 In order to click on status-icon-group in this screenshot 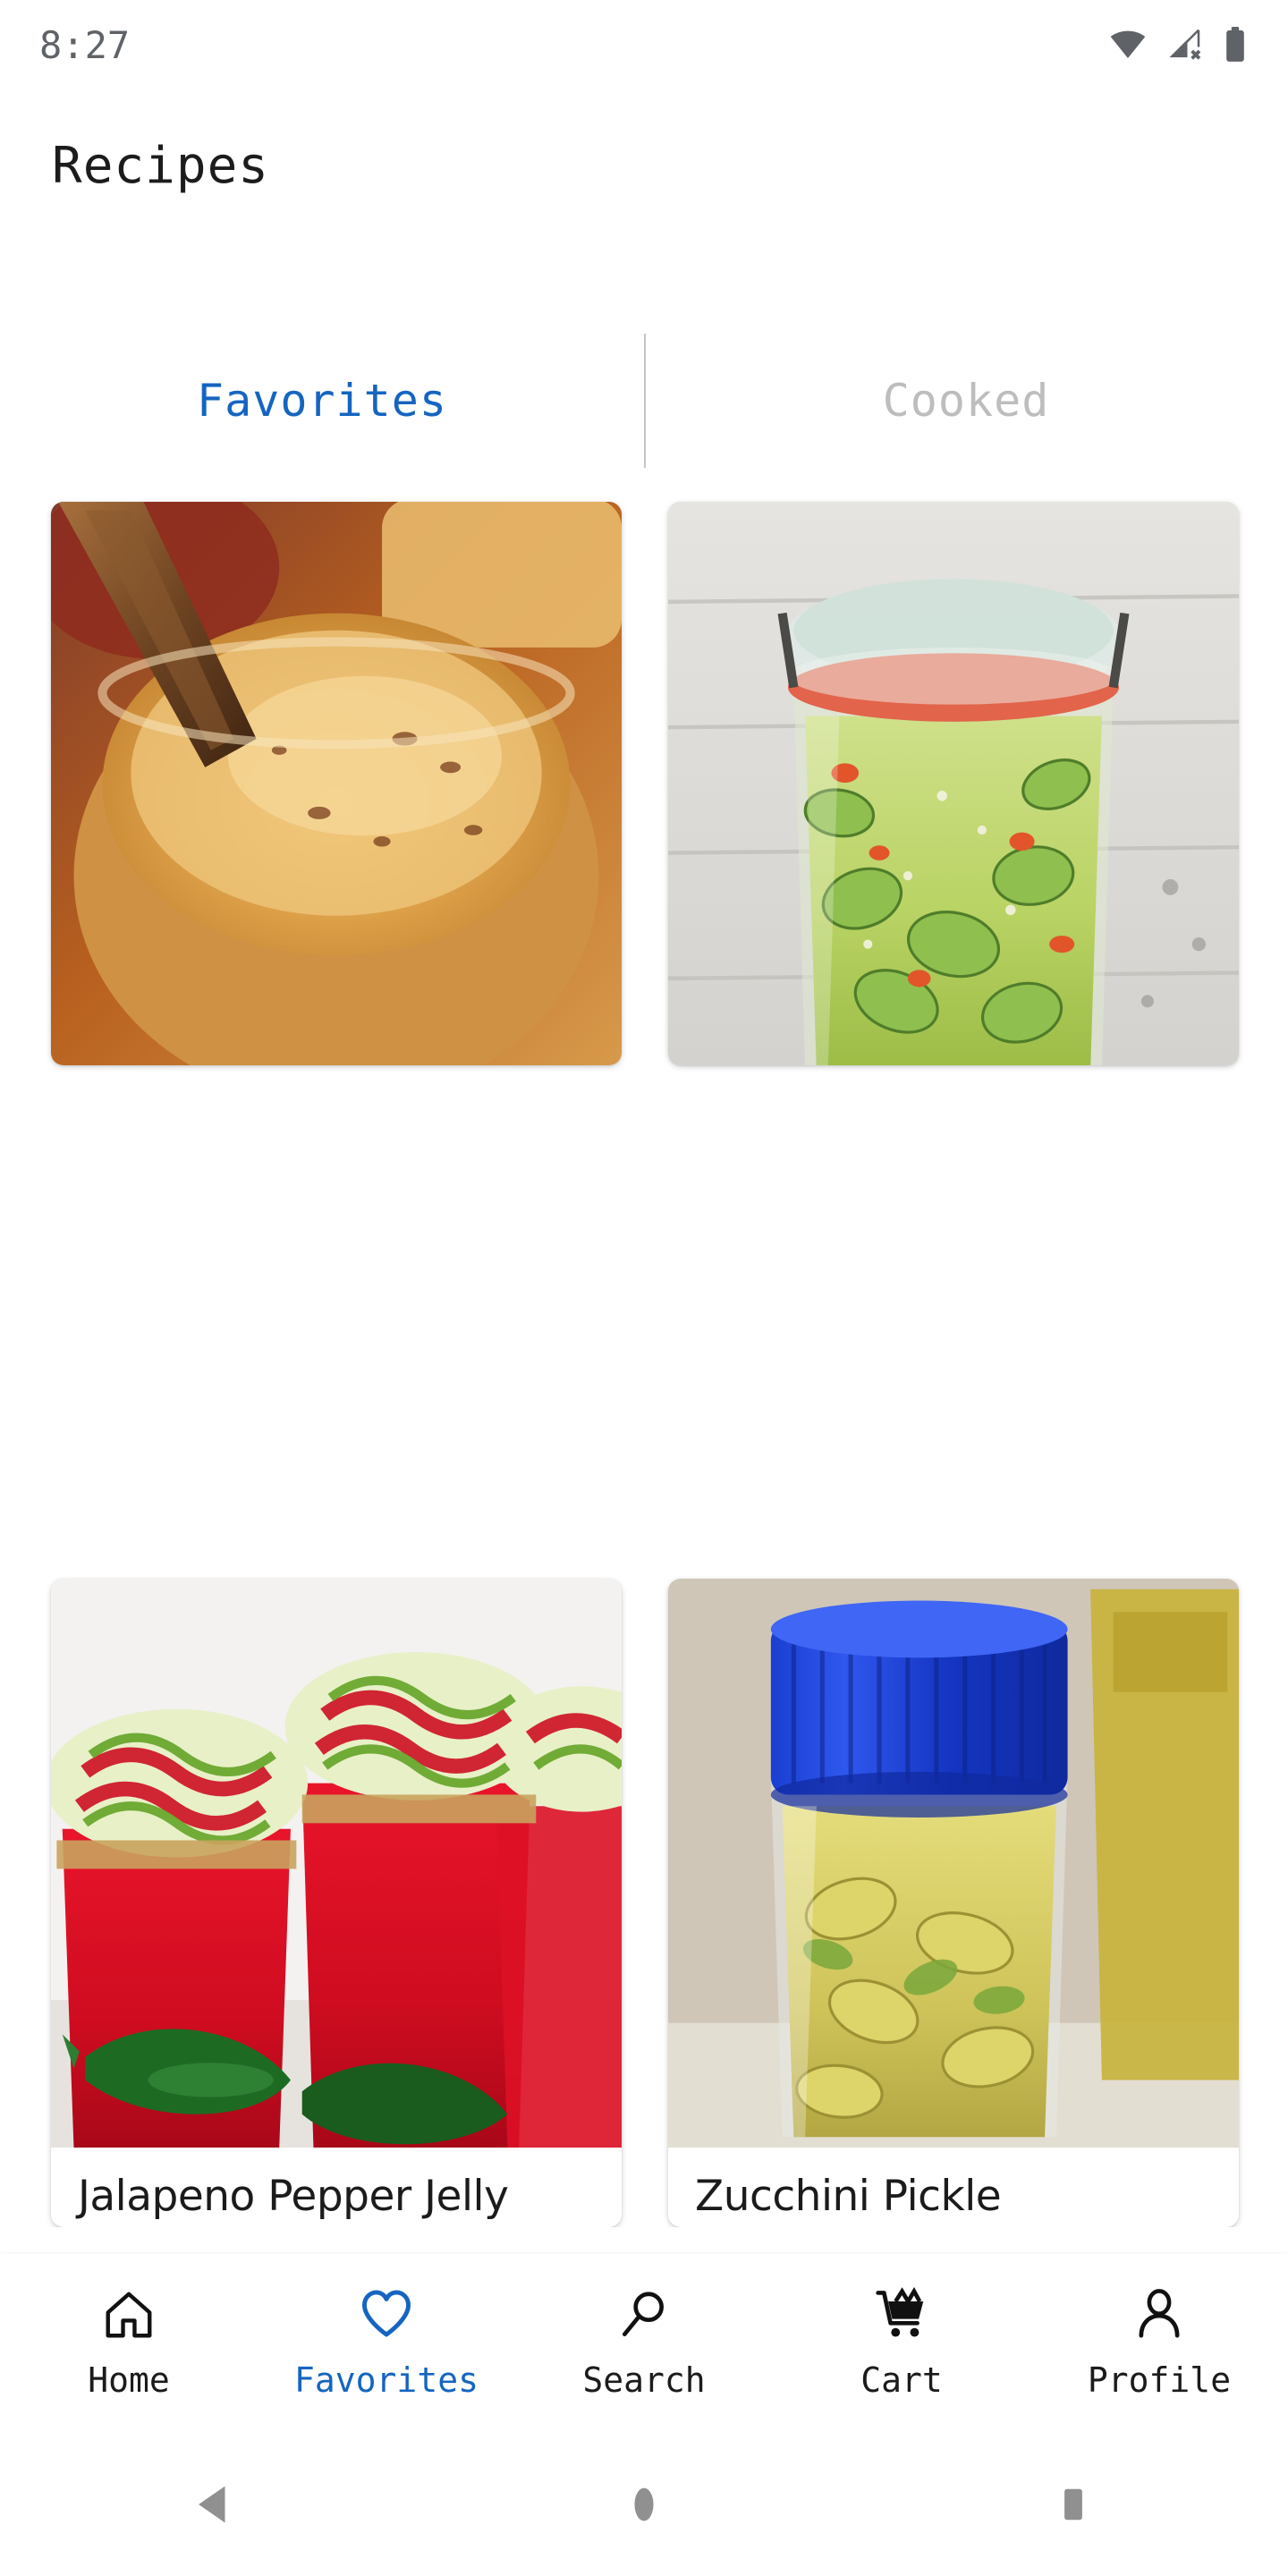, I will do `click(1178, 45)`.